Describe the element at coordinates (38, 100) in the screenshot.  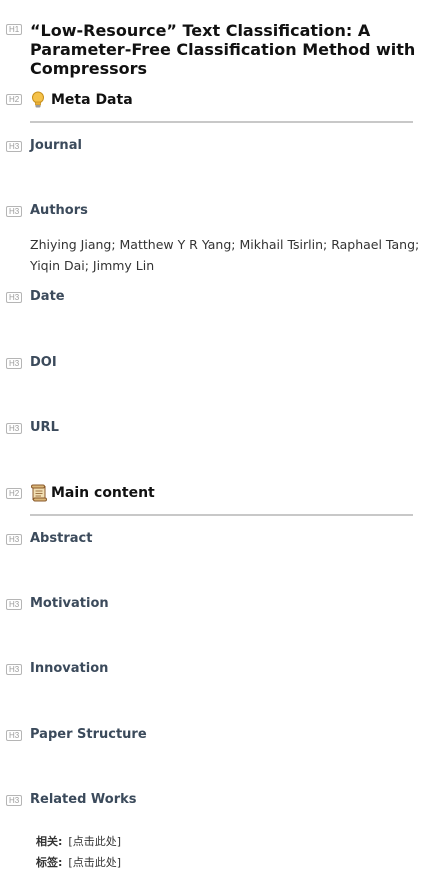
I see `lightbulb-icon` at that location.